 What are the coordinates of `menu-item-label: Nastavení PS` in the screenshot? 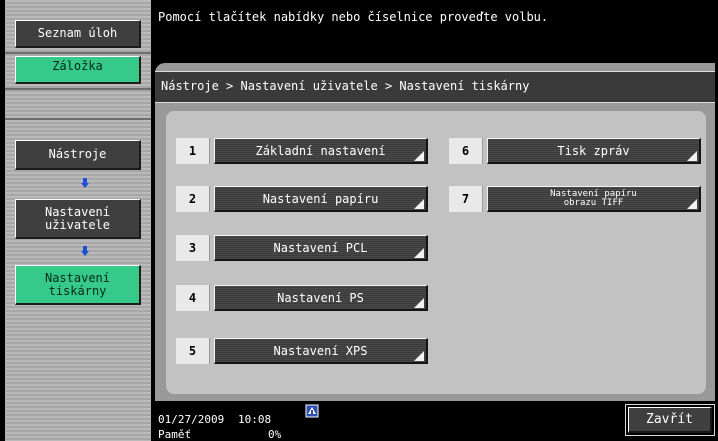 It's located at (320, 297).